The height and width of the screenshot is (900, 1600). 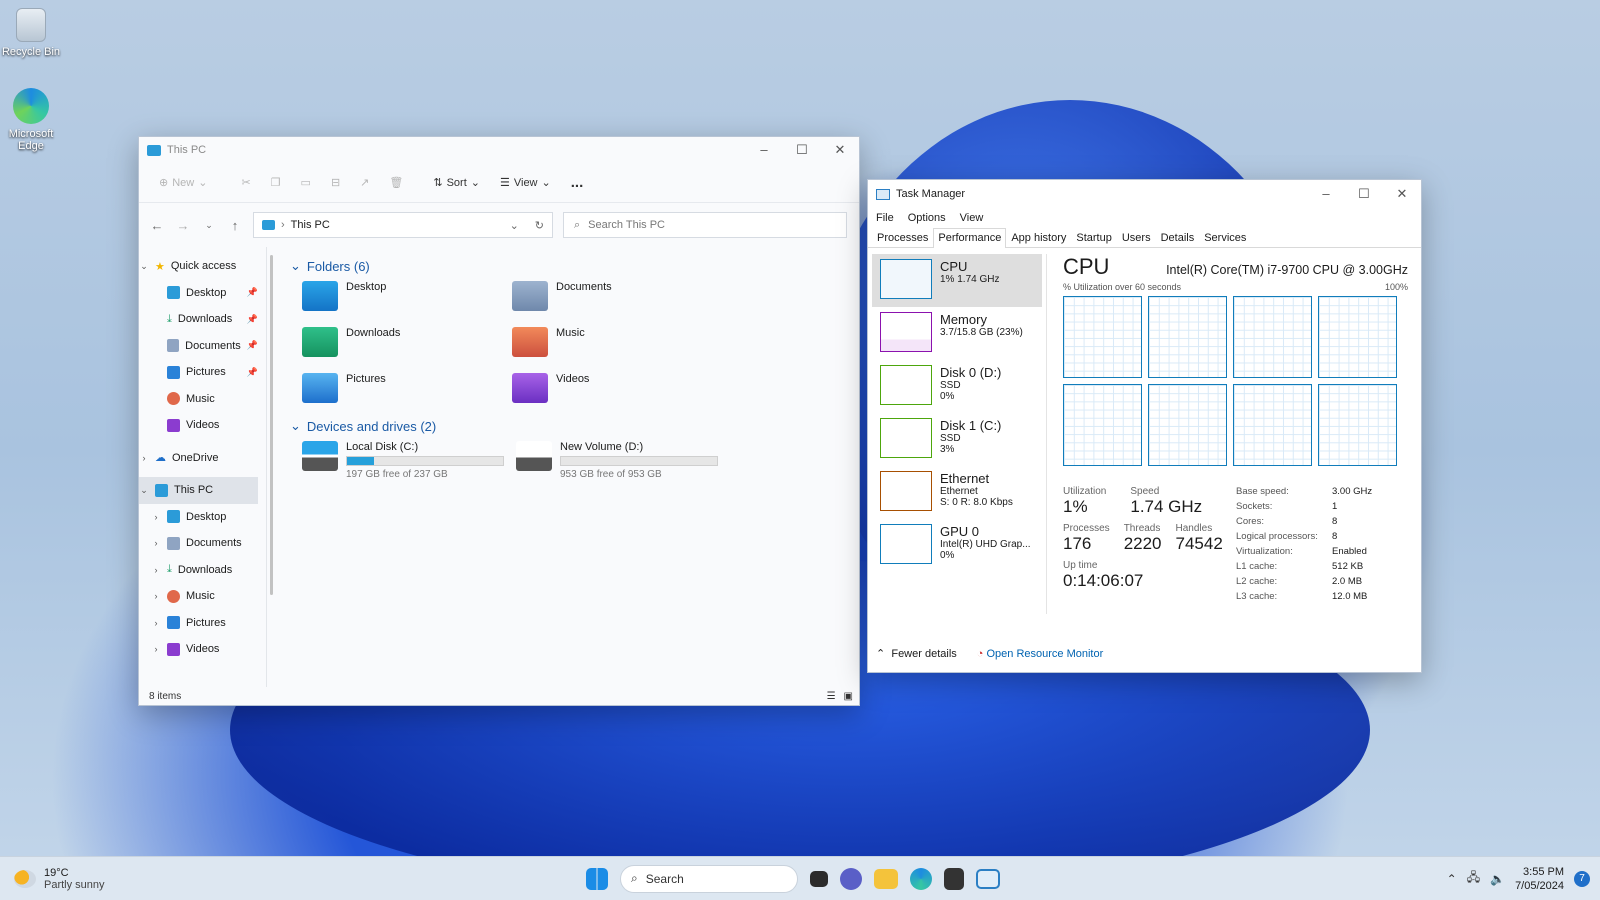 What do you see at coordinates (271, 425) in the screenshot?
I see `nav-scrollbar` at bounding box center [271, 425].